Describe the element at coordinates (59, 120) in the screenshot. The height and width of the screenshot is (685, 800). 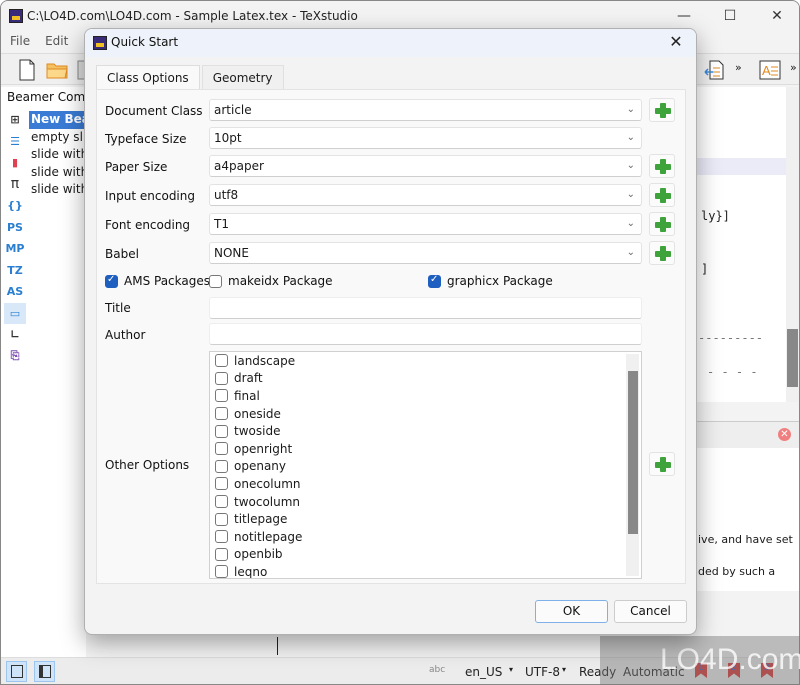
I see `list-item: New Beamer` at that location.